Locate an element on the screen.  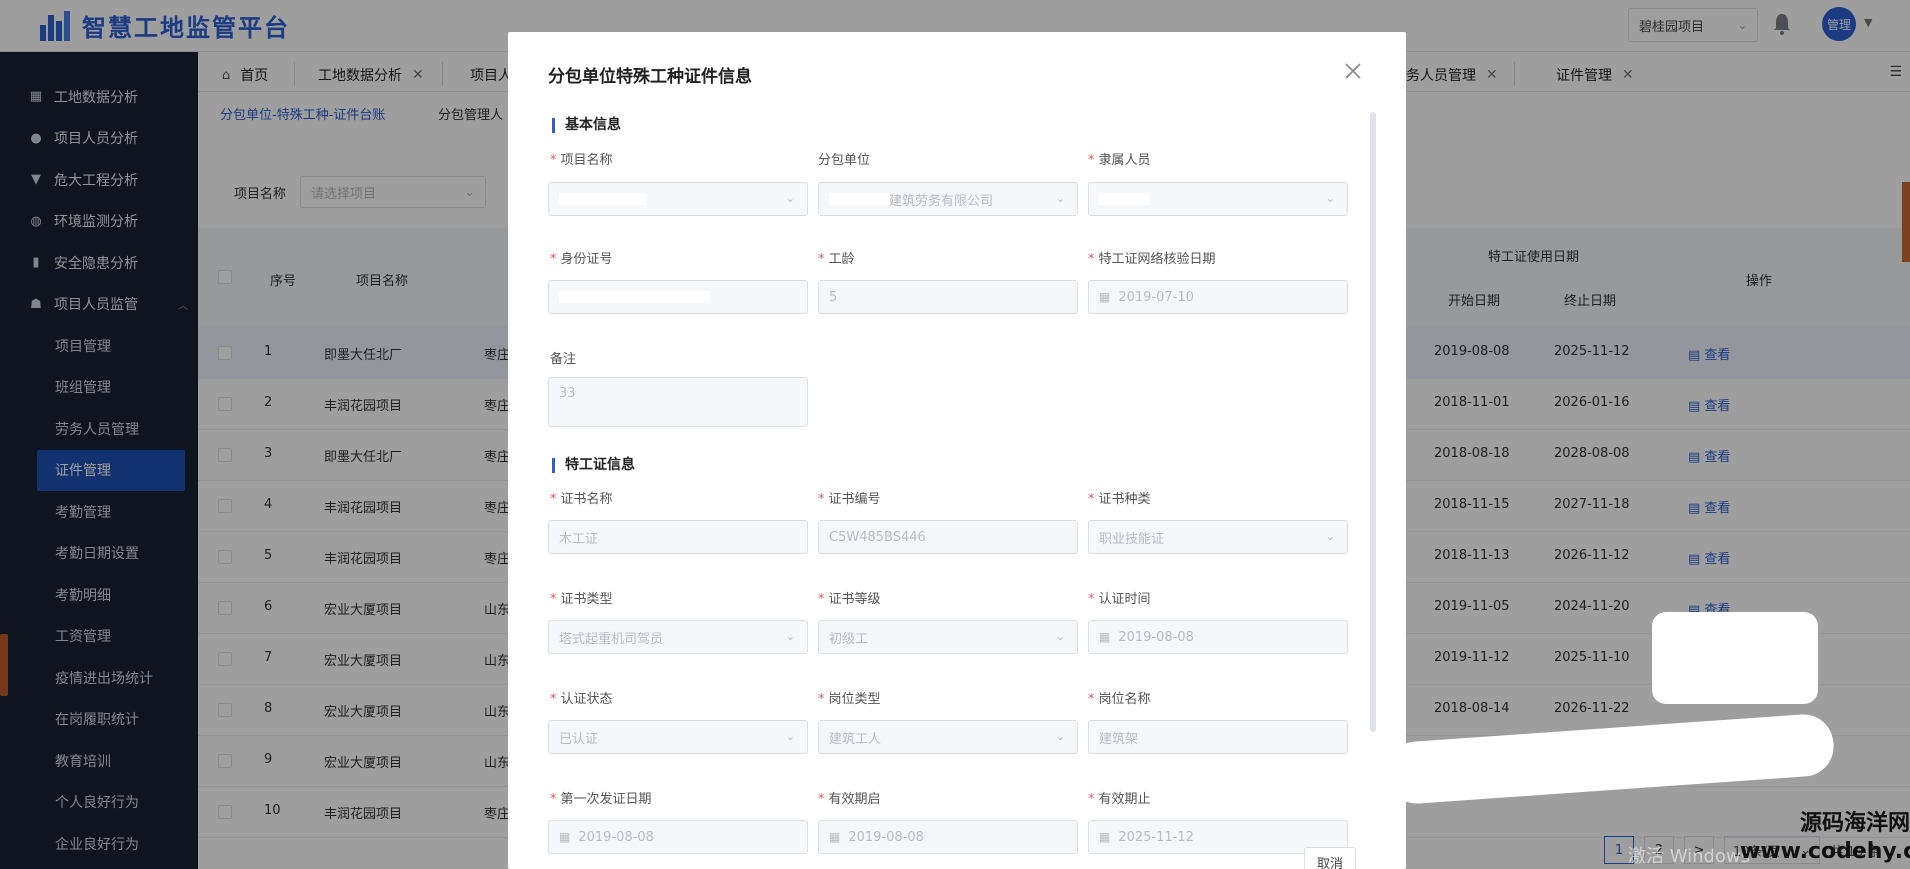
remark-value: 33 is located at coordinates (567, 393).